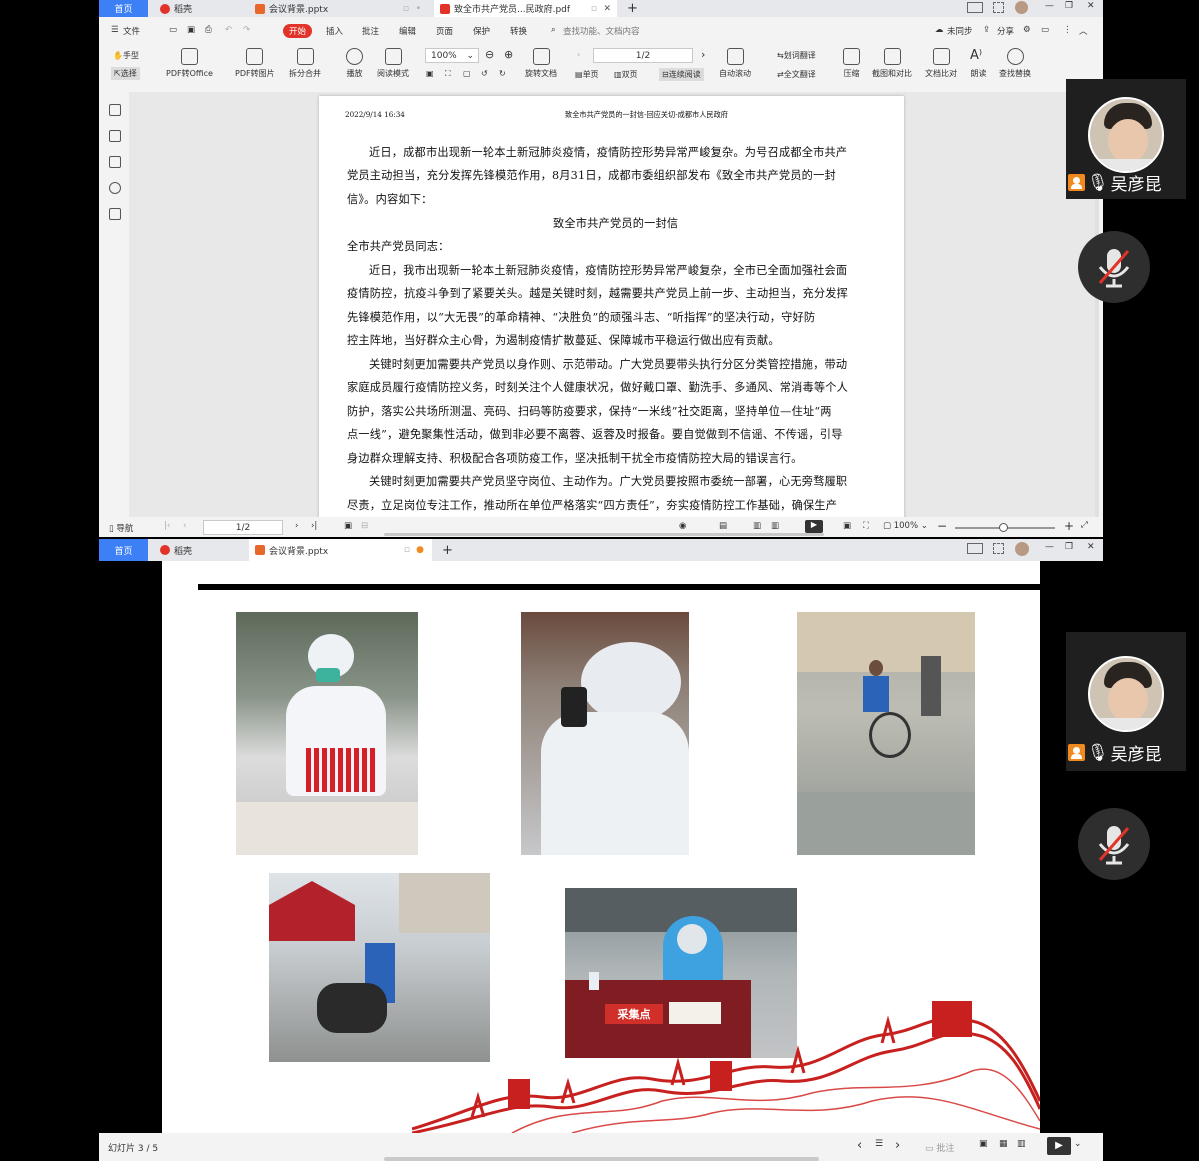  I want to click on read-mode-button: 阅读模式, so click(393, 63).